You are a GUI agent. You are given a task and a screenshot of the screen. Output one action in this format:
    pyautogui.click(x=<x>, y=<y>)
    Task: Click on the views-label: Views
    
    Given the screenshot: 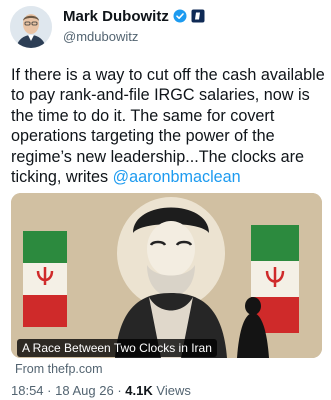 What is the action you would take?
    pyautogui.click(x=173, y=390)
    